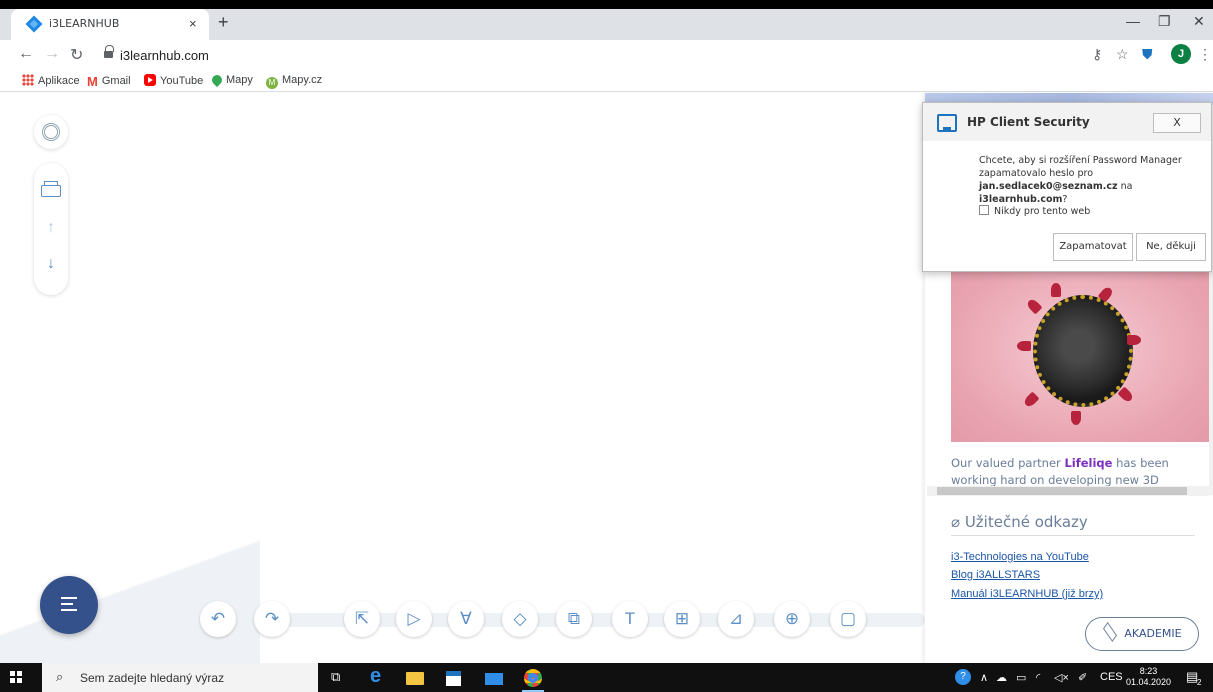 The height and width of the screenshot is (692, 1213). I want to click on eraser-icon: ◇, so click(520, 619).